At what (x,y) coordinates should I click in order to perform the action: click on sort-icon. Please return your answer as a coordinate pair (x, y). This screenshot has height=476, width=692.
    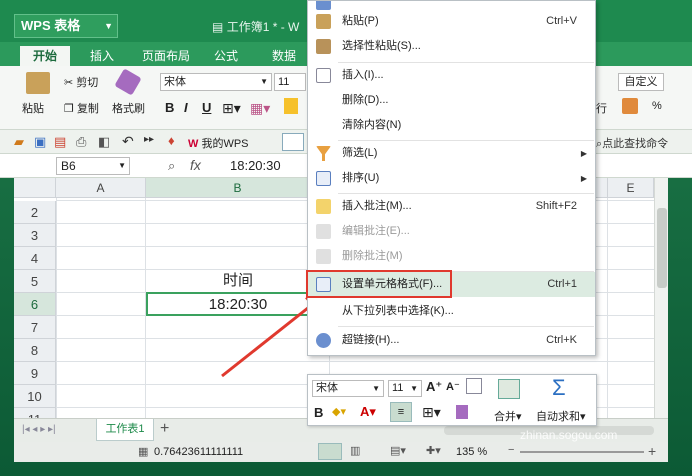
    Looking at the image, I should click on (323, 178).